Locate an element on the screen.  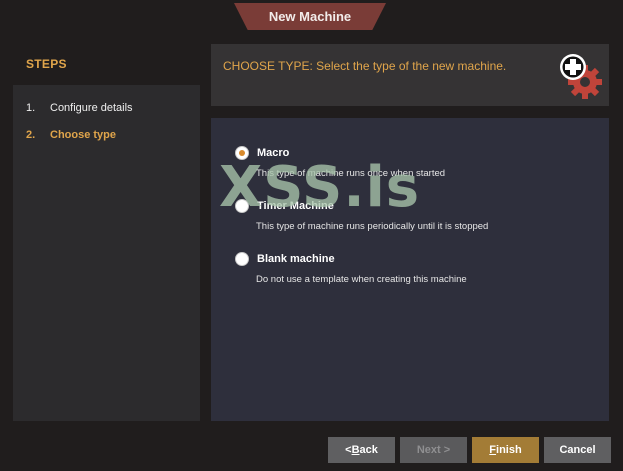
finish-button: Finish is located at coordinates (505, 450).